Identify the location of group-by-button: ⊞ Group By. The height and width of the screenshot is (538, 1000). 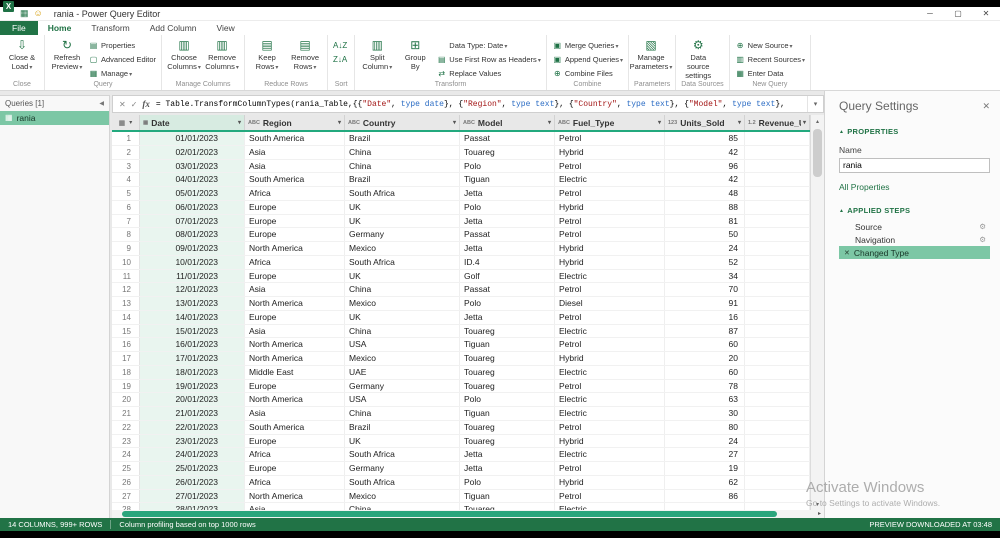
(415, 54).